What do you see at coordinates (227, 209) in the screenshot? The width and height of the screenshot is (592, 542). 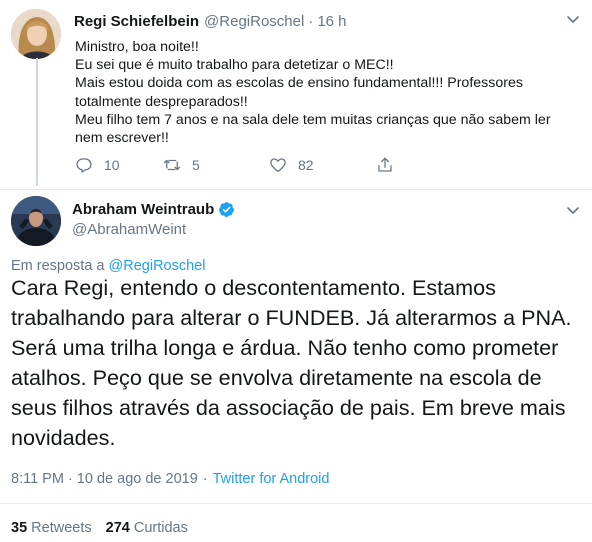 I see `verified-badge-icon` at bounding box center [227, 209].